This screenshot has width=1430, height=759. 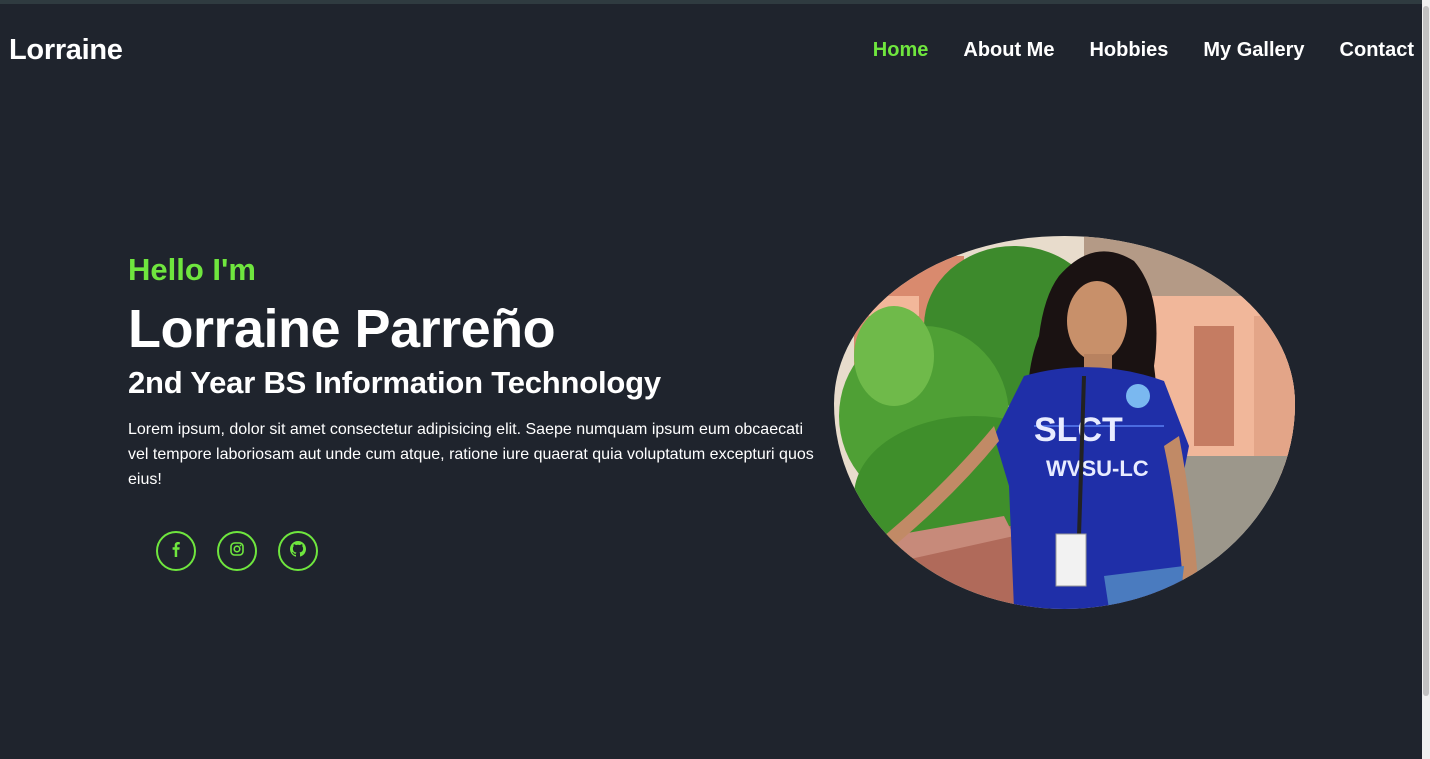 I want to click on hero-greeting: Hello I'm, so click(x=192, y=269).